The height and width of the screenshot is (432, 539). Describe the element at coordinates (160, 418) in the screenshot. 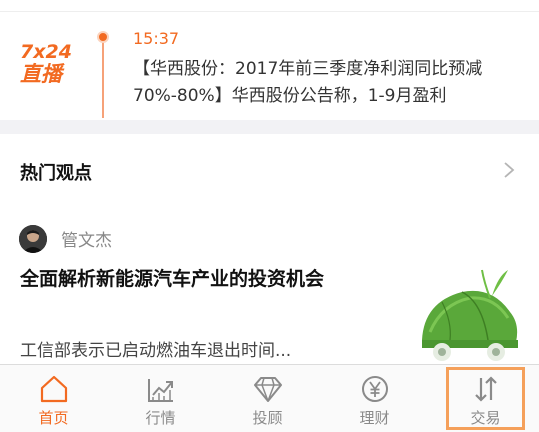

I see `tab-market-label: 行情` at that location.